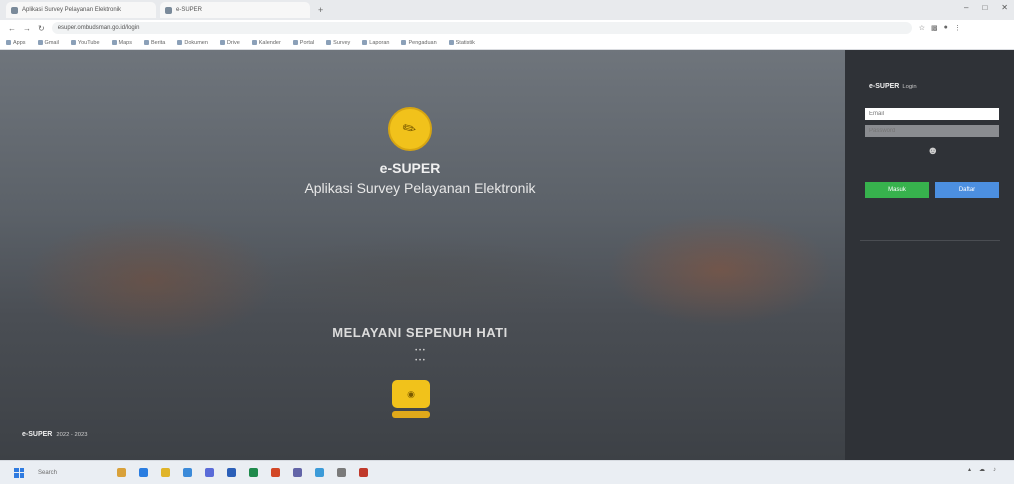 This screenshot has width=1014, height=484. What do you see at coordinates (254, 472) in the screenshot?
I see `excel-icon` at bounding box center [254, 472].